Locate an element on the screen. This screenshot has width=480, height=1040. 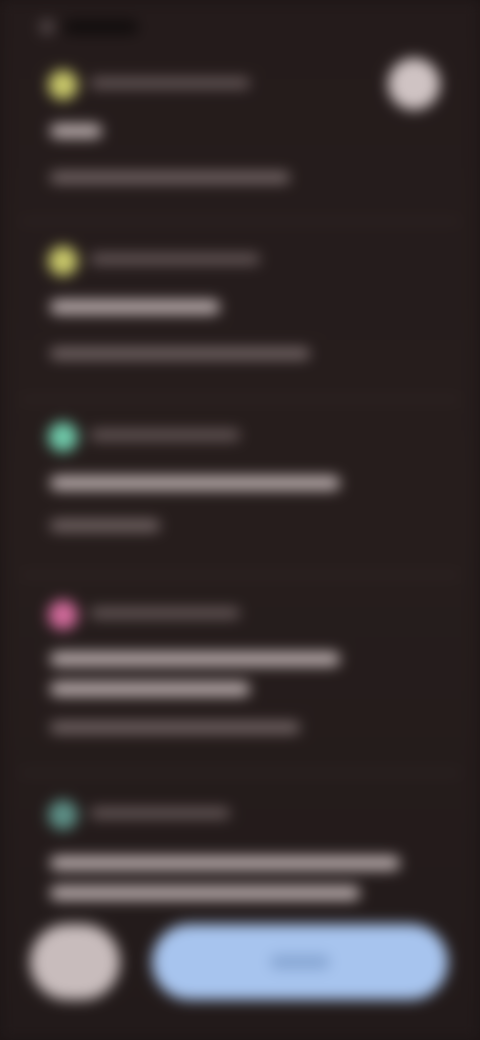
item-4-subtitle is located at coordinates (175, 727).